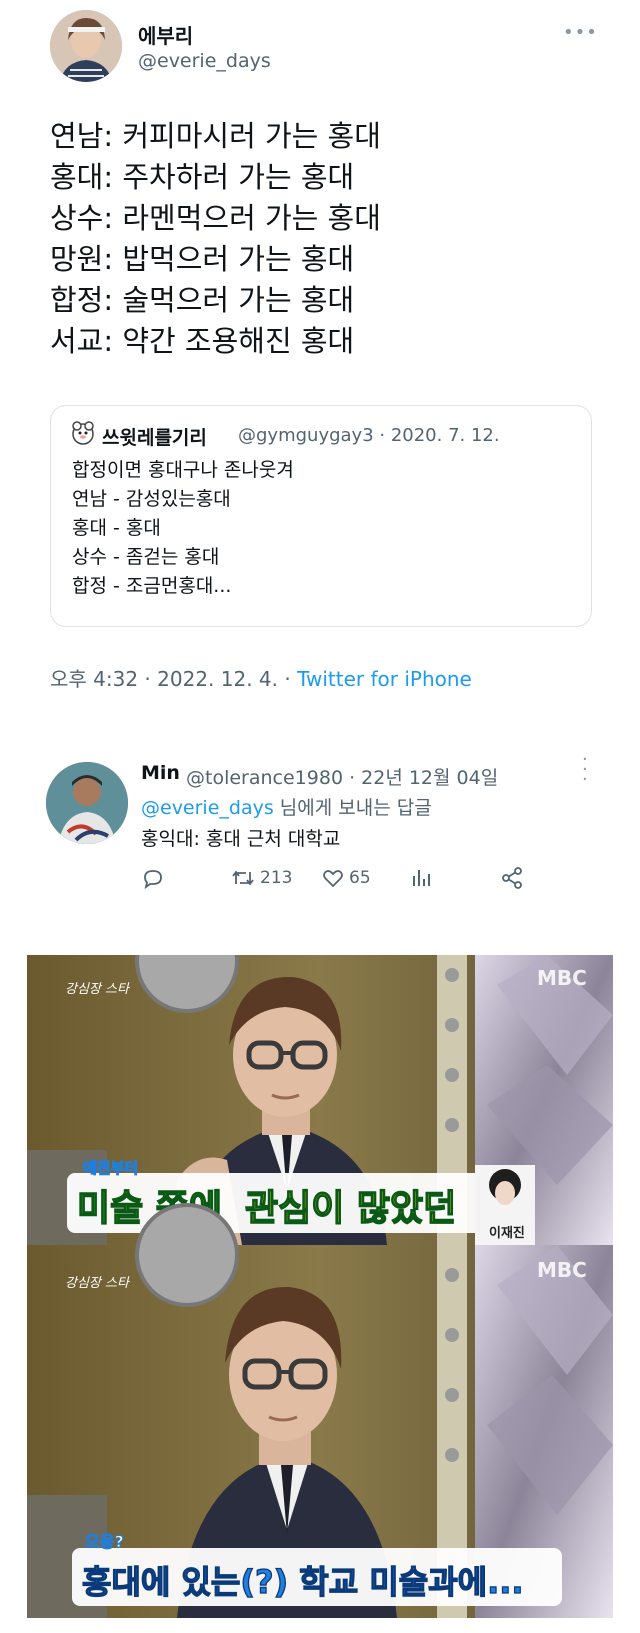 This screenshot has height=1633, width=640. What do you see at coordinates (160, 773) in the screenshot?
I see `reply-author-name: Min` at bounding box center [160, 773].